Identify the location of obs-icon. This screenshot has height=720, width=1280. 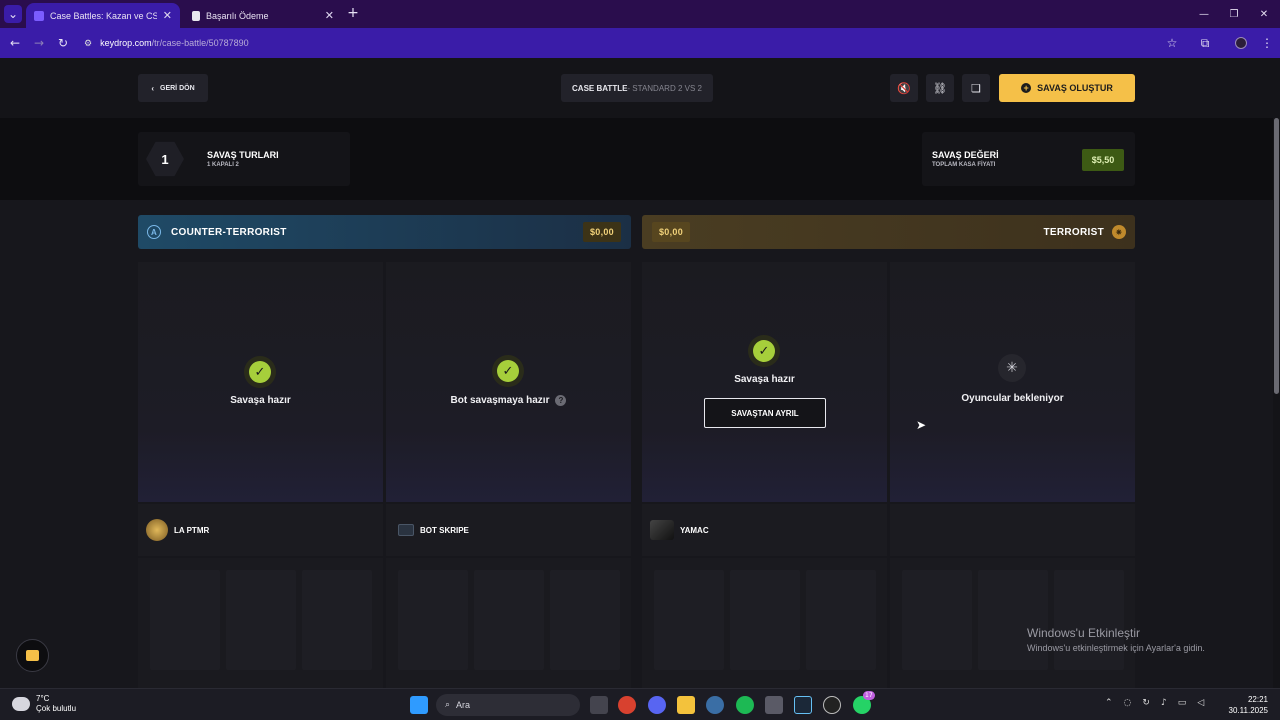
(832, 705).